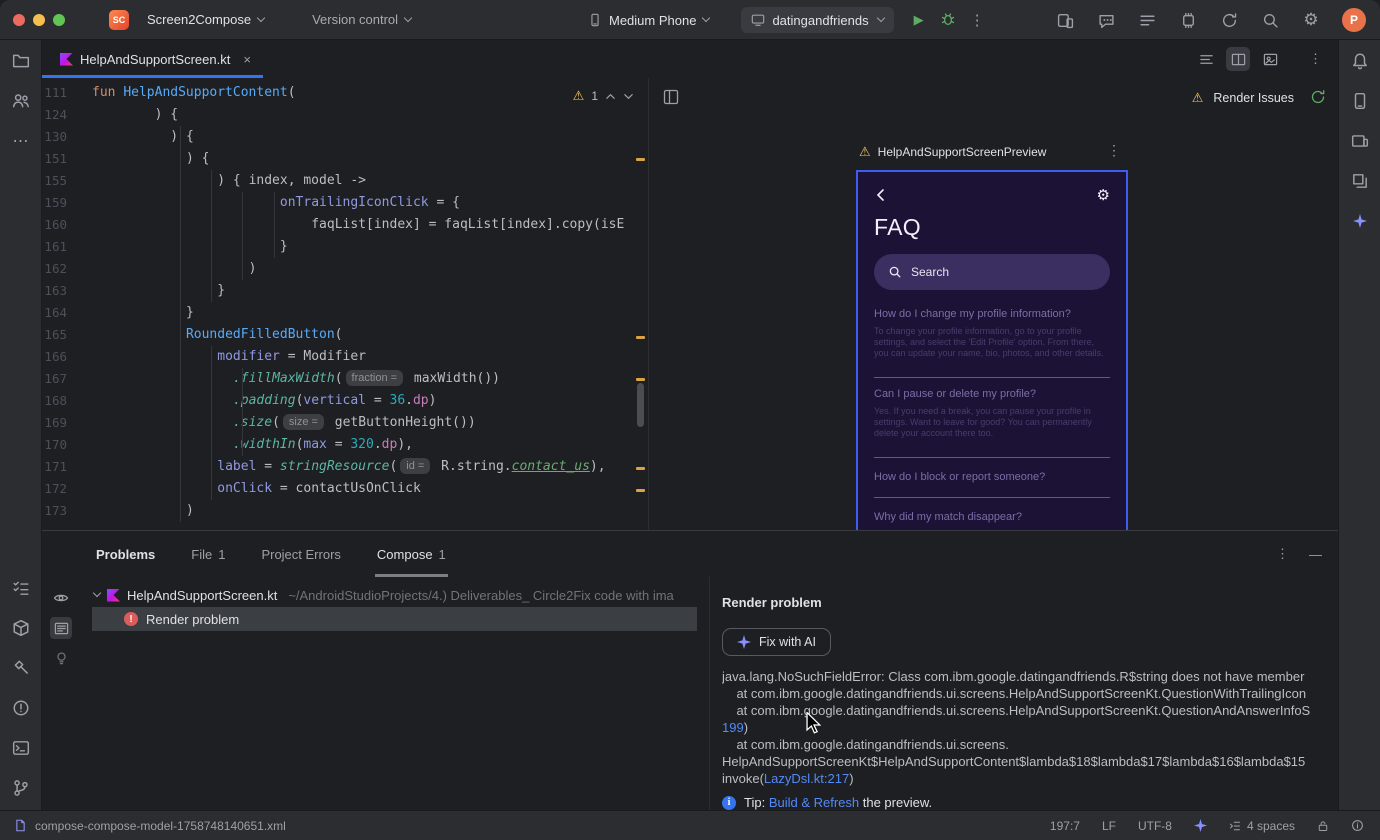  What do you see at coordinates (1354, 20) in the screenshot?
I see `user-avatar: P` at bounding box center [1354, 20].